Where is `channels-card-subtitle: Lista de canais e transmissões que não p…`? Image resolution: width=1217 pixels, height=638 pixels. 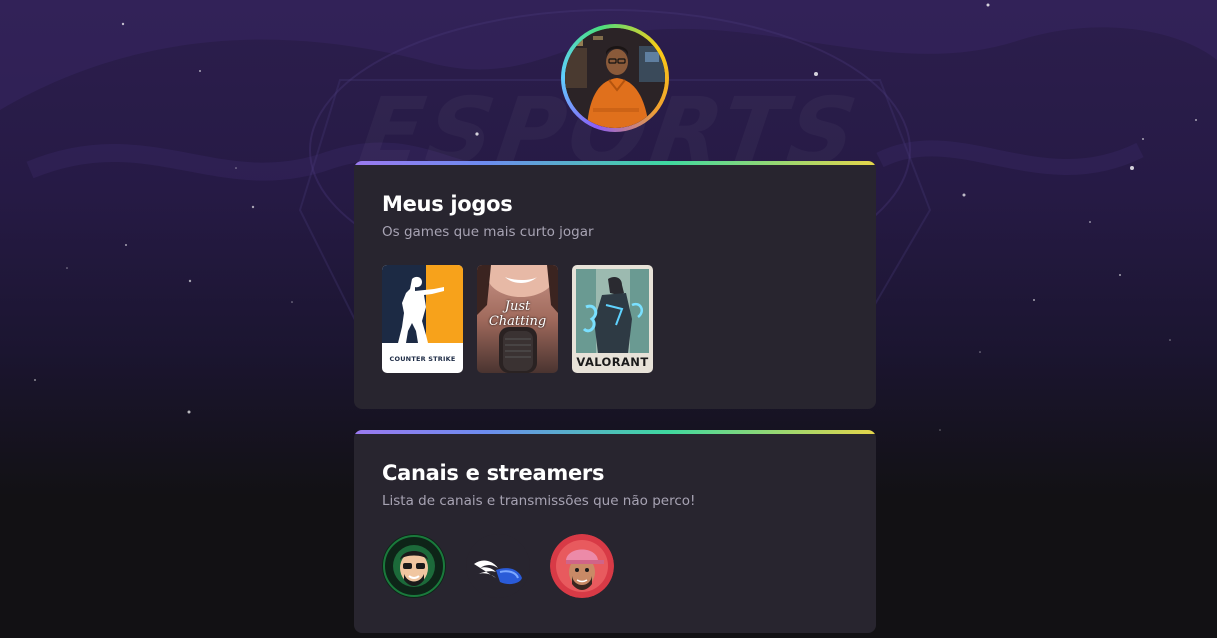
channels-card-subtitle: Lista de canais e transmissões que não p… is located at coordinates (539, 501).